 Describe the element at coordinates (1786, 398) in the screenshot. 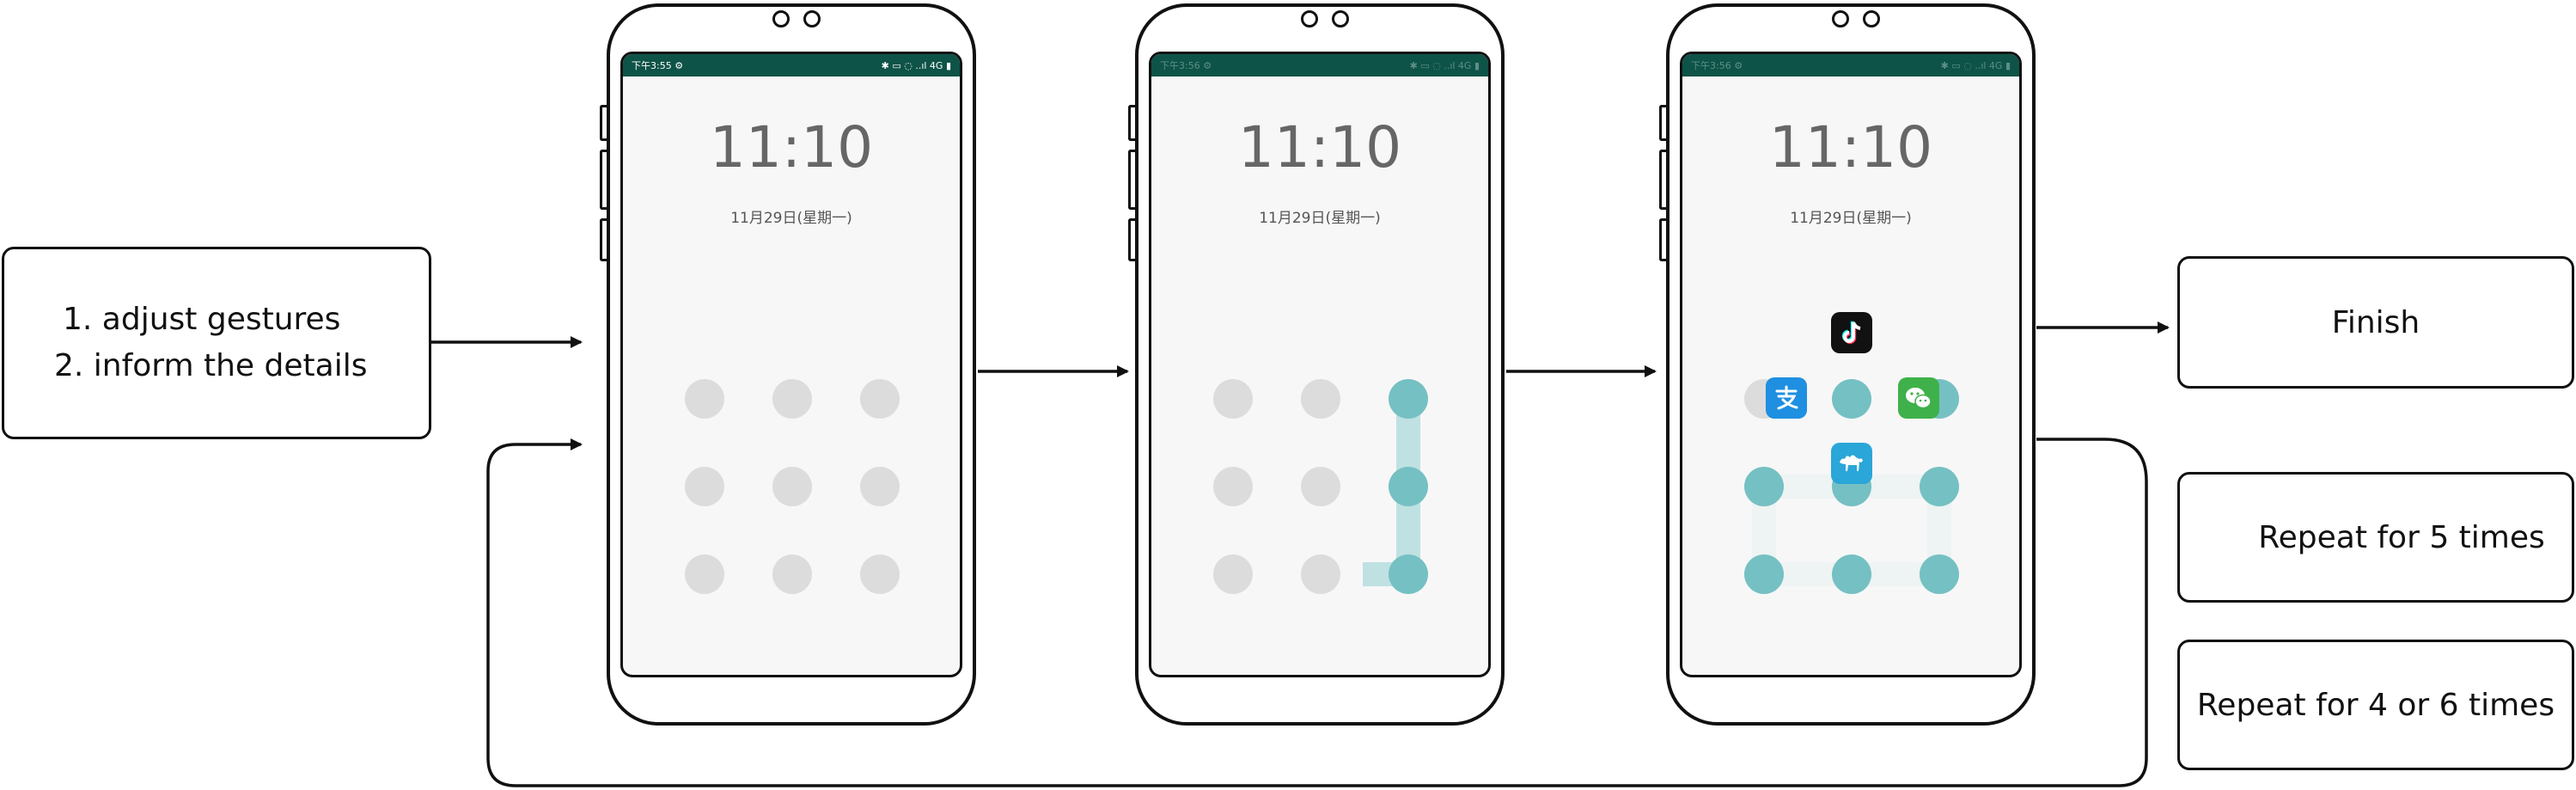

I see `alipay-icon` at that location.